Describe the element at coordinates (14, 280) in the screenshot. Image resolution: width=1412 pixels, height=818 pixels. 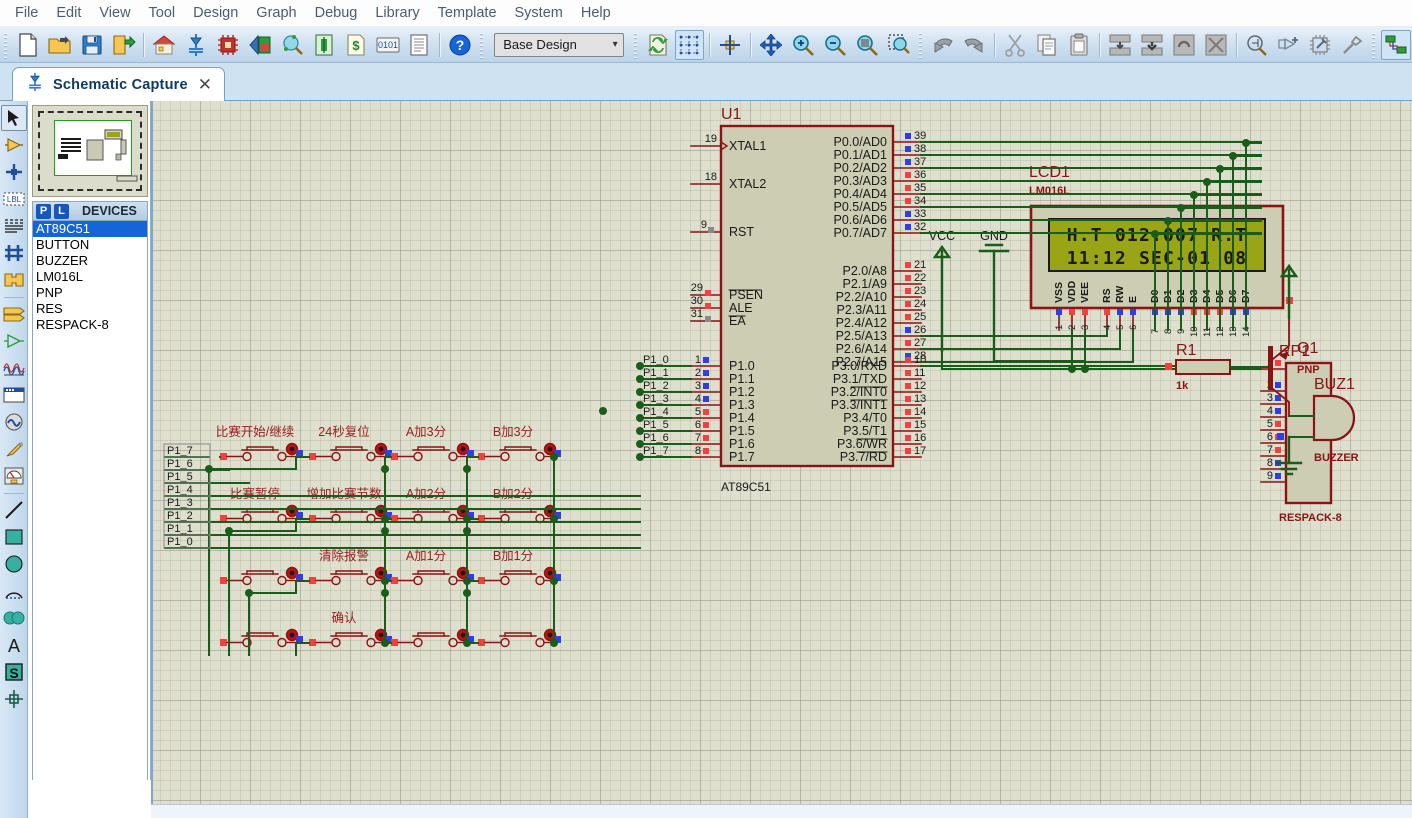
I see `subcircuit-icon` at that location.